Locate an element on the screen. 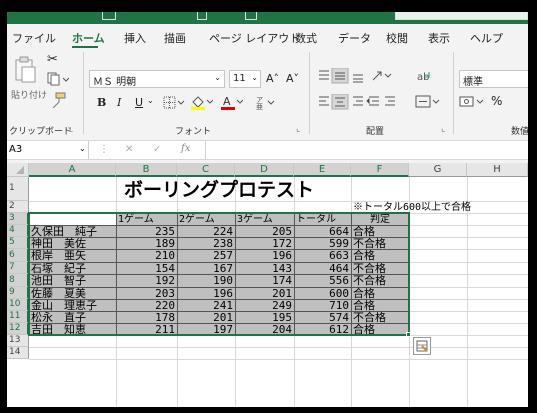 The height and width of the screenshot is (413, 537). row-header-9: 9 is located at coordinates (18, 293).